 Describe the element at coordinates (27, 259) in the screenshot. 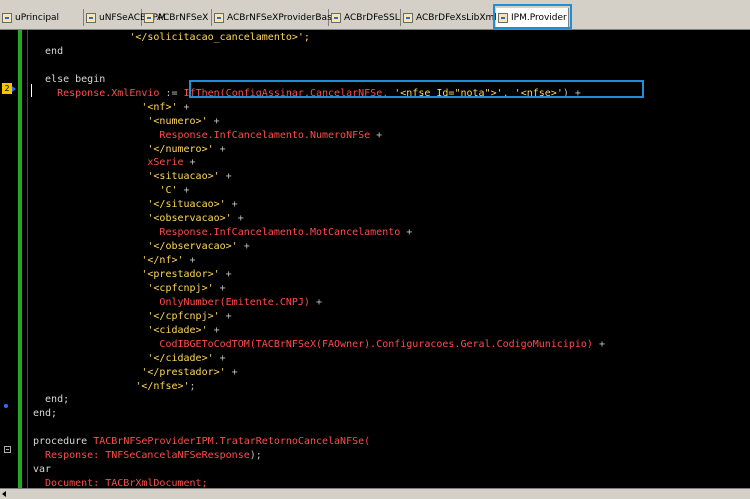

I see `code-fold-line` at that location.